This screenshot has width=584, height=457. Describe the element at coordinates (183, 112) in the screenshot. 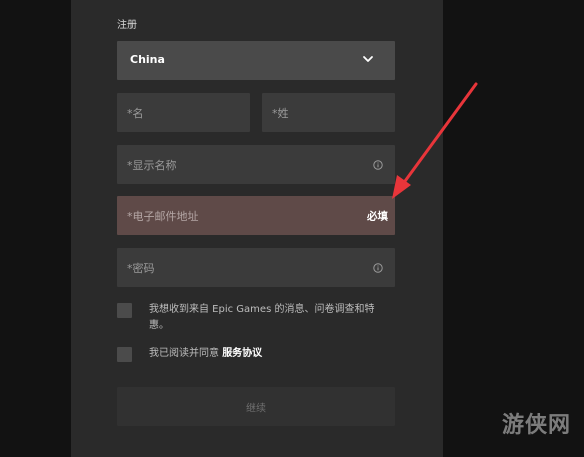

I see `first-name-field: *名` at that location.